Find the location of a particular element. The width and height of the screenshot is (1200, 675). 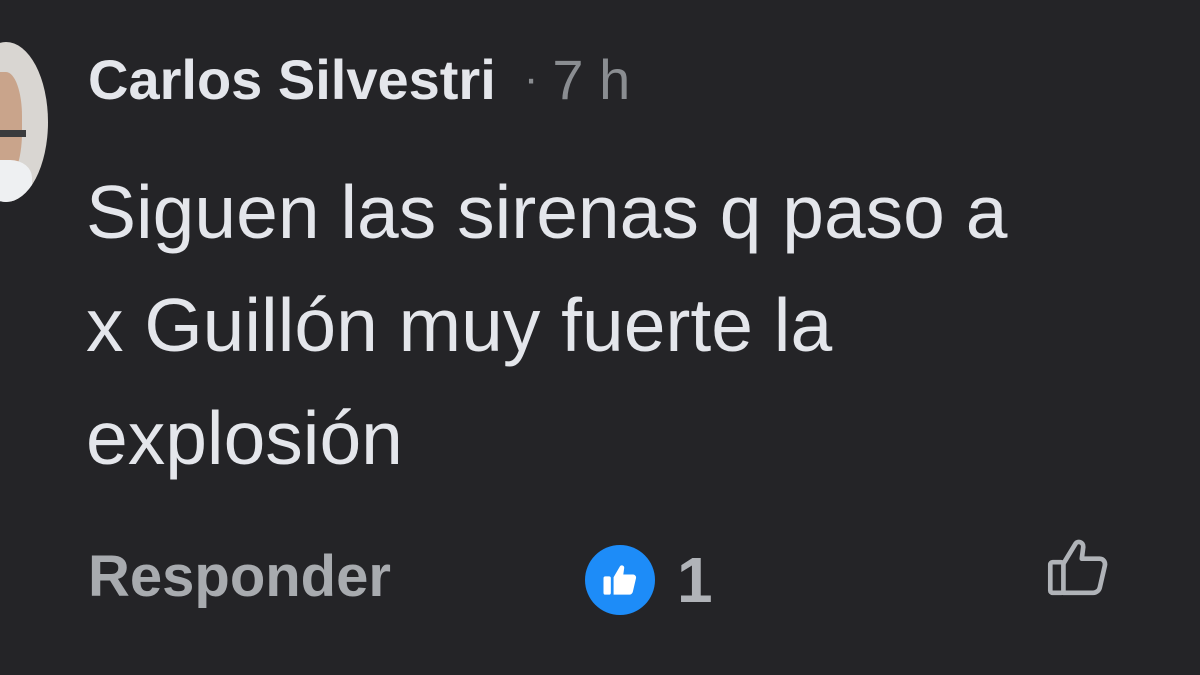

comment-text-line: x Guillón muy fuerte la is located at coordinates (459, 325).